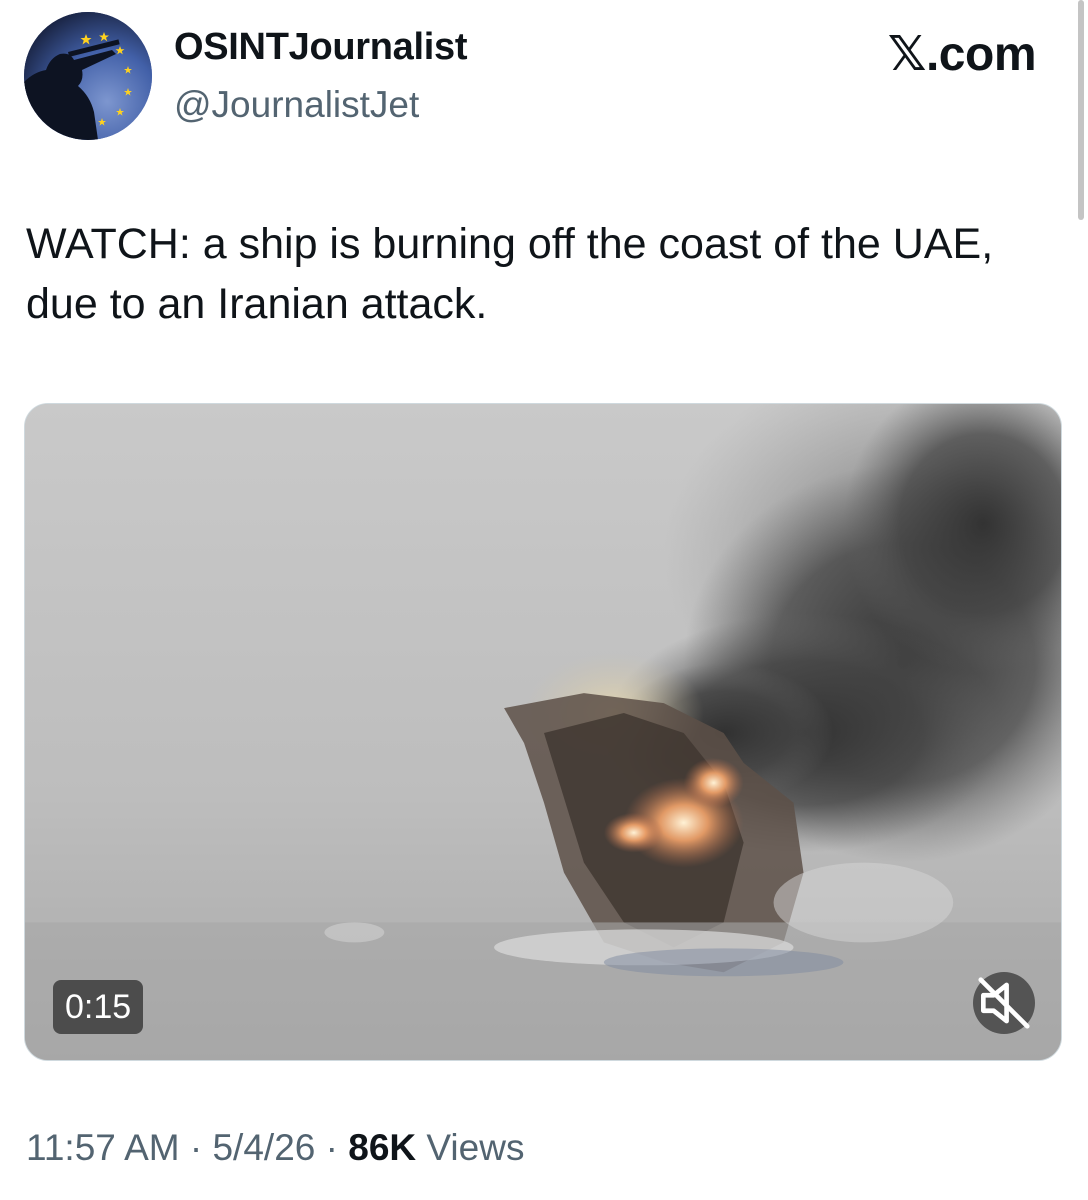  Describe the element at coordinates (296, 105) in the screenshot. I see `author-handle: @JournalistJet` at that location.